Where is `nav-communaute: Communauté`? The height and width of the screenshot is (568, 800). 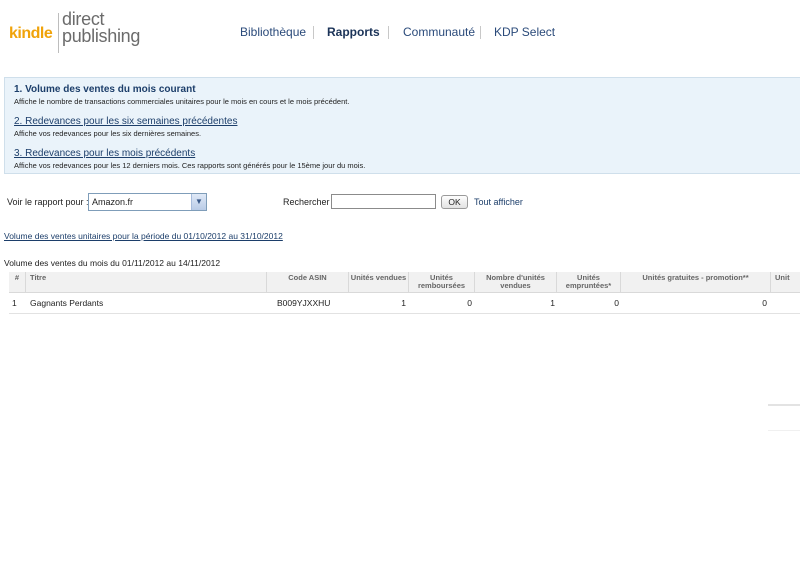 nav-communaute: Communauté is located at coordinates (439, 32).